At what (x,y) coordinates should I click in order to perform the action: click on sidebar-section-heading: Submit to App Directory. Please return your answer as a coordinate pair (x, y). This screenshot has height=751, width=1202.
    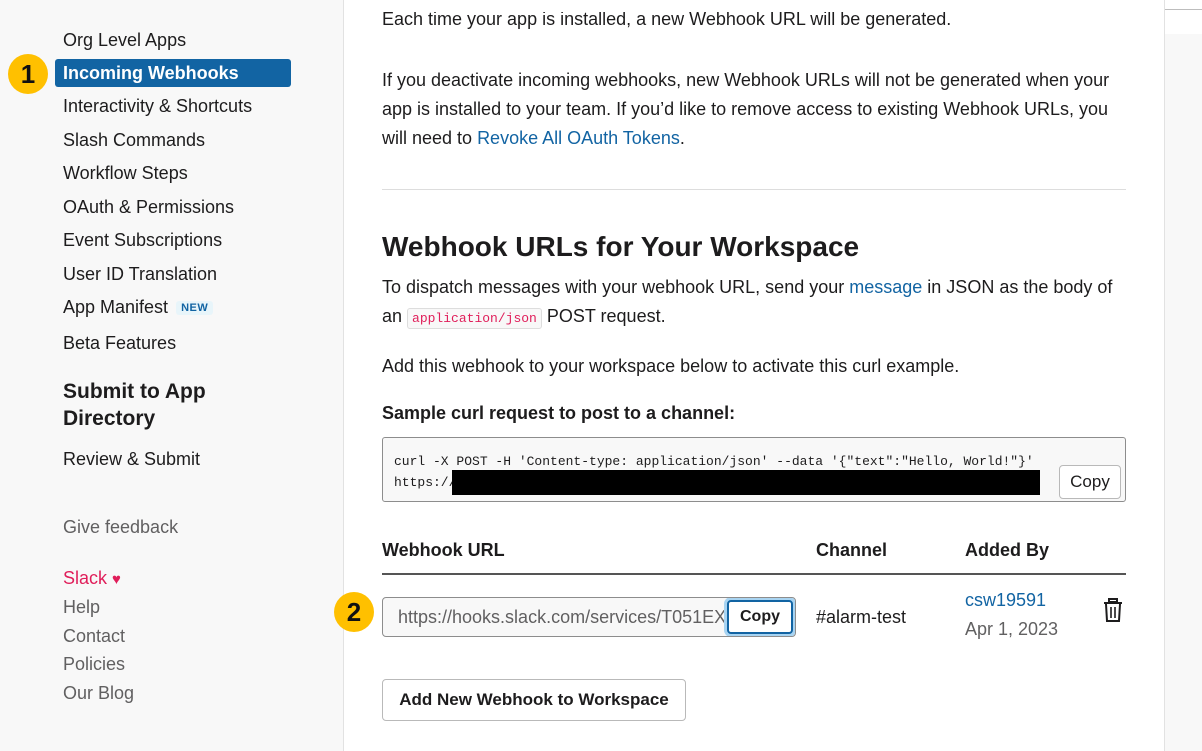
    Looking at the image, I should click on (134, 405).